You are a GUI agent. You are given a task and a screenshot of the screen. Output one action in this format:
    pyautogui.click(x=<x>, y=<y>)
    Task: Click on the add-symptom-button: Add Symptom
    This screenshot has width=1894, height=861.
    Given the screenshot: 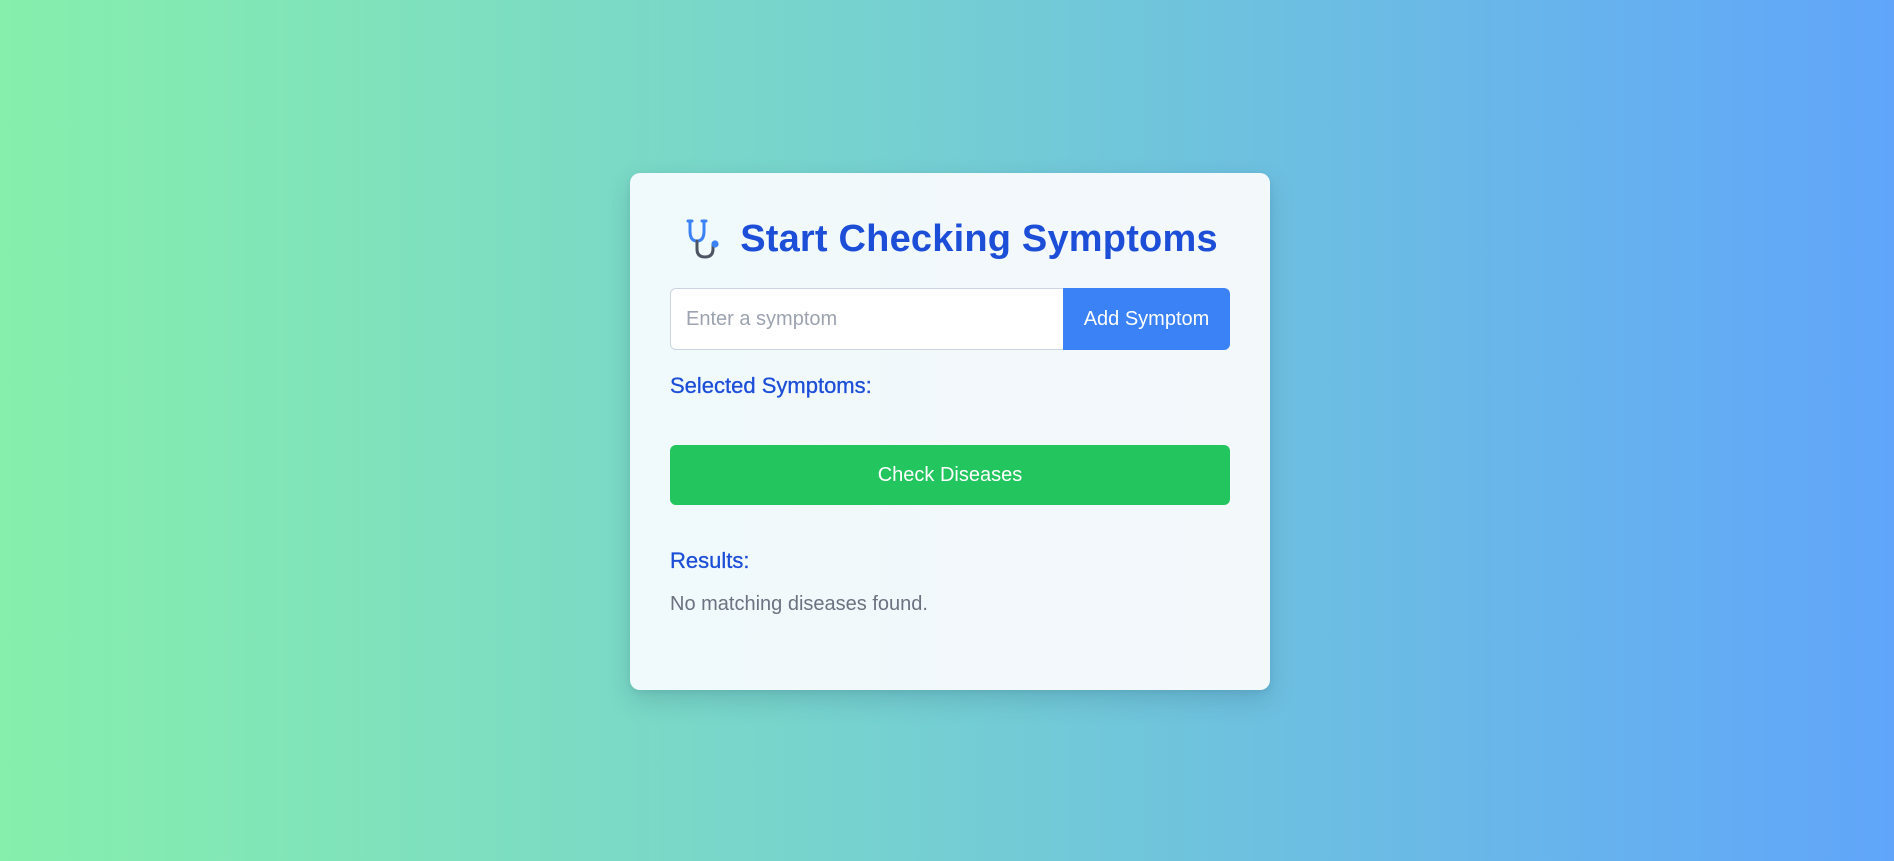 What is the action you would take?
    pyautogui.click(x=1146, y=319)
    